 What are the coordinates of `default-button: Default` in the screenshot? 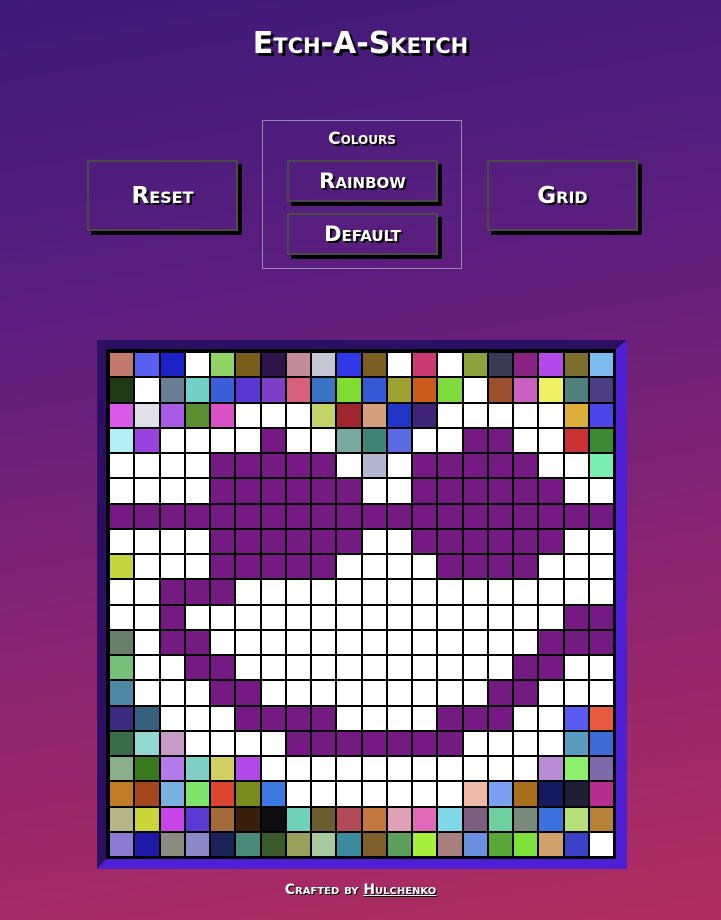 It's located at (362, 234).